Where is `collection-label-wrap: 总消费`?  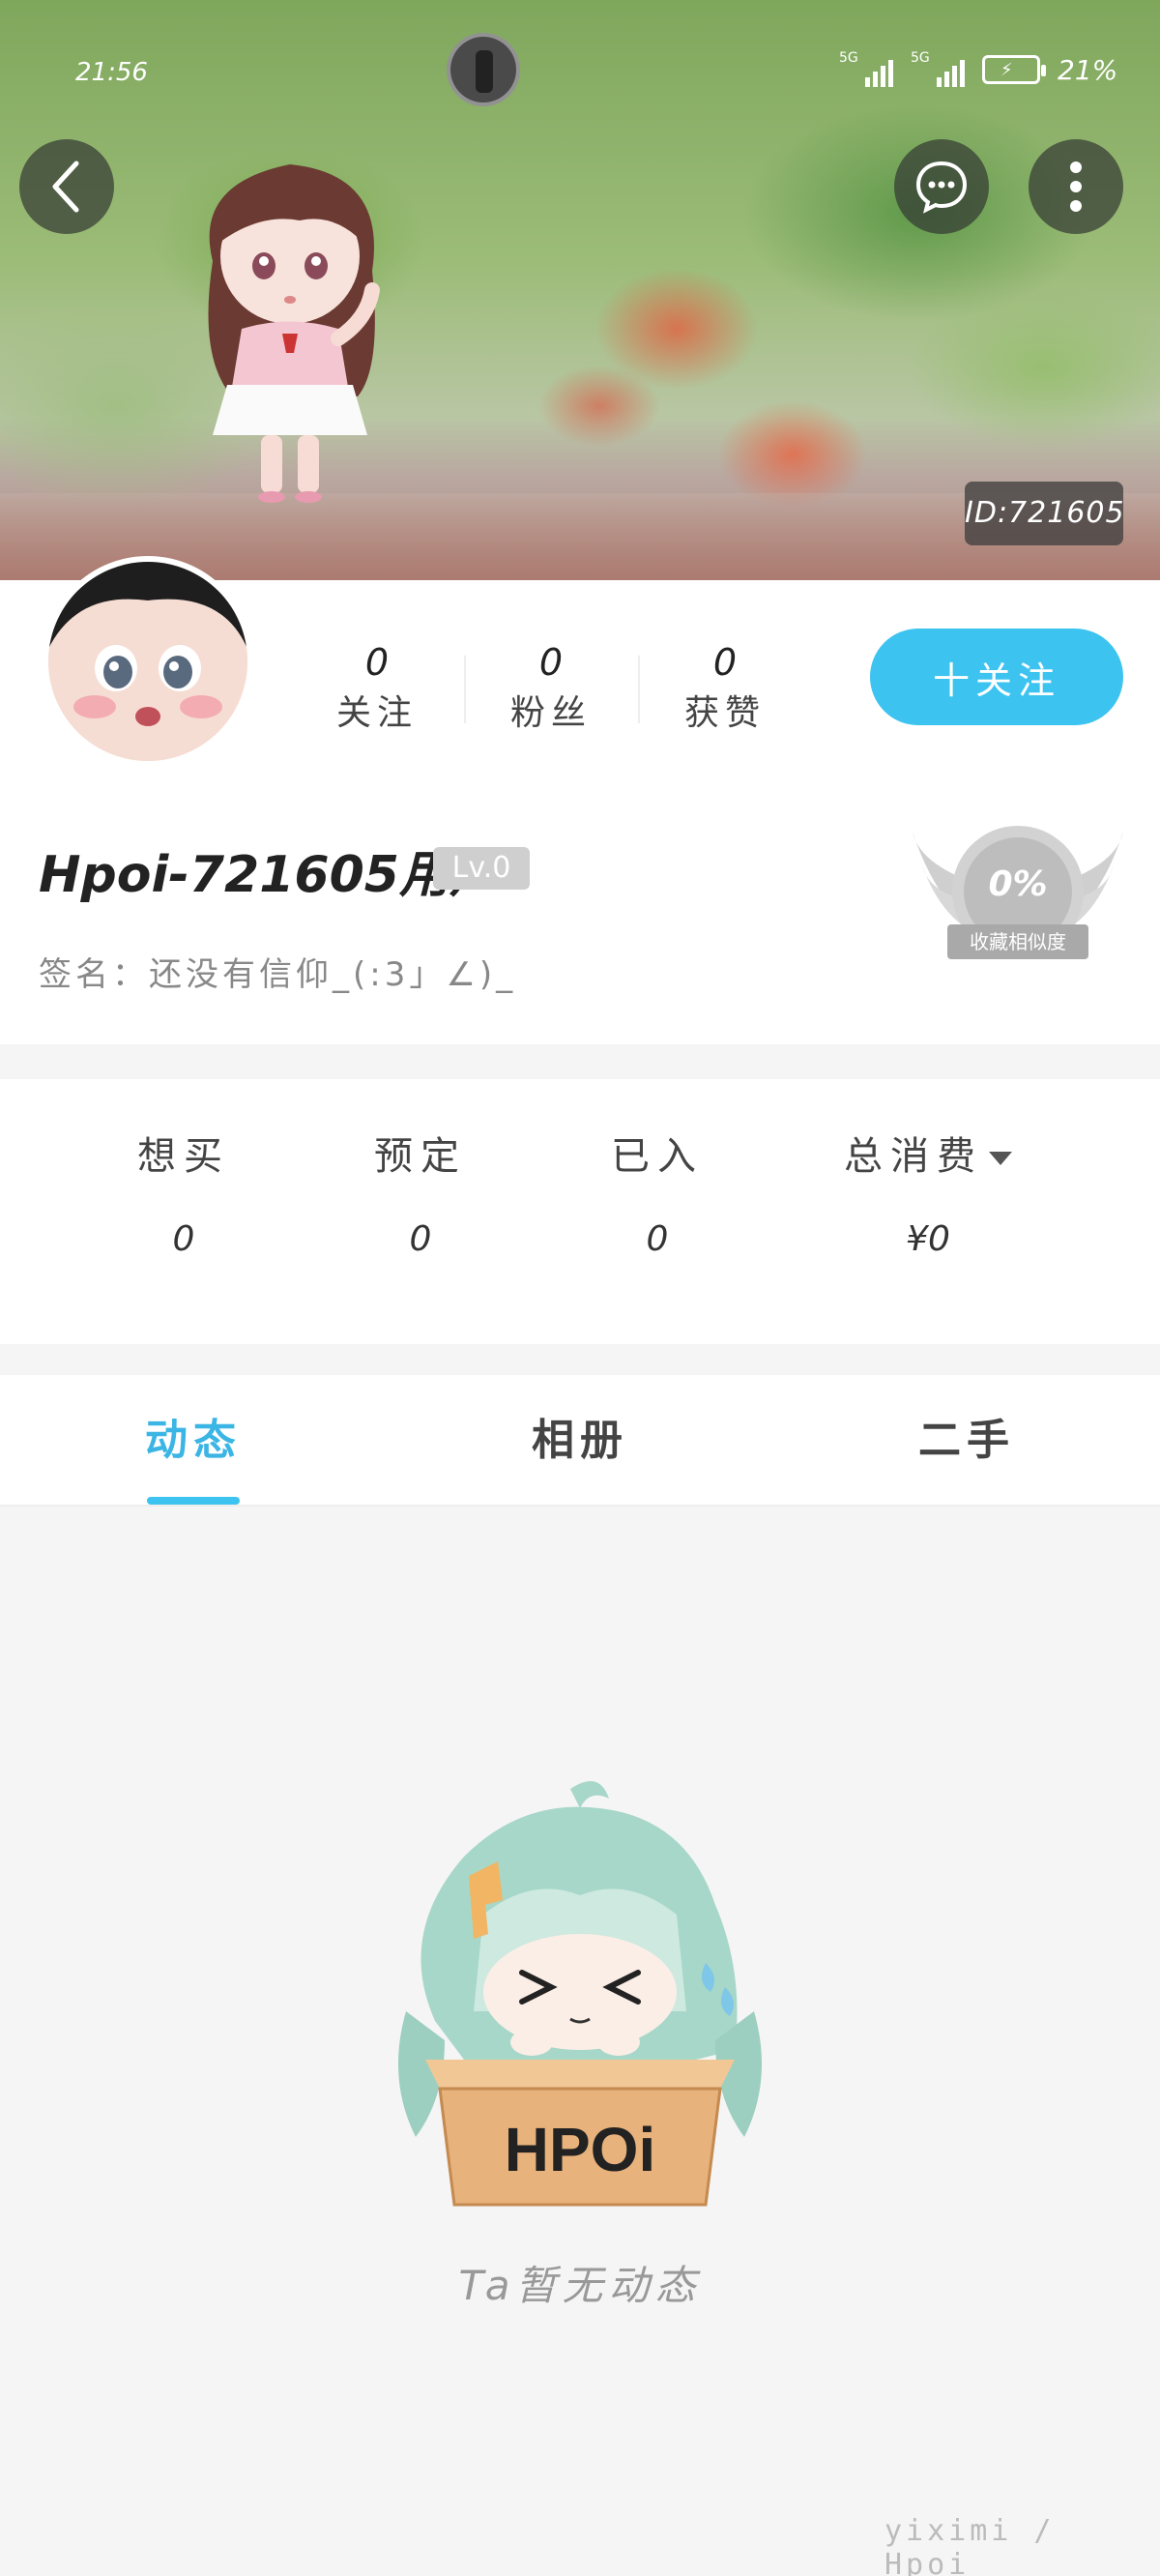
collection-label-wrap: 总消费 is located at coordinates (928, 1156).